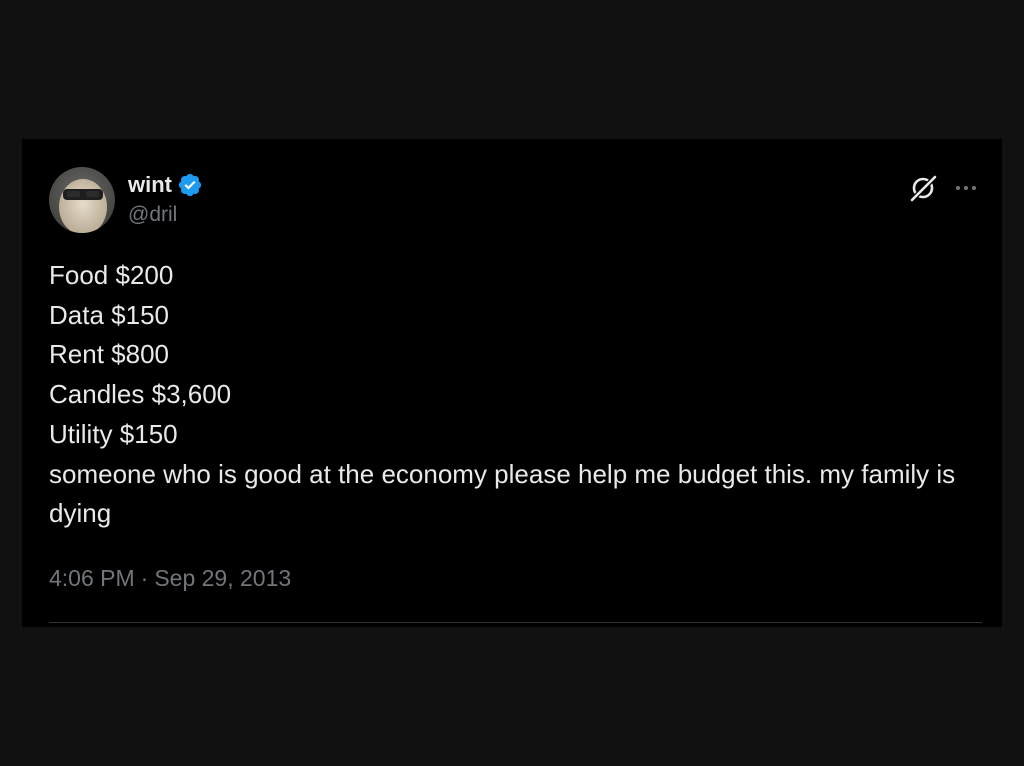  I want to click on tweet-line-food: Food $200, so click(111, 275).